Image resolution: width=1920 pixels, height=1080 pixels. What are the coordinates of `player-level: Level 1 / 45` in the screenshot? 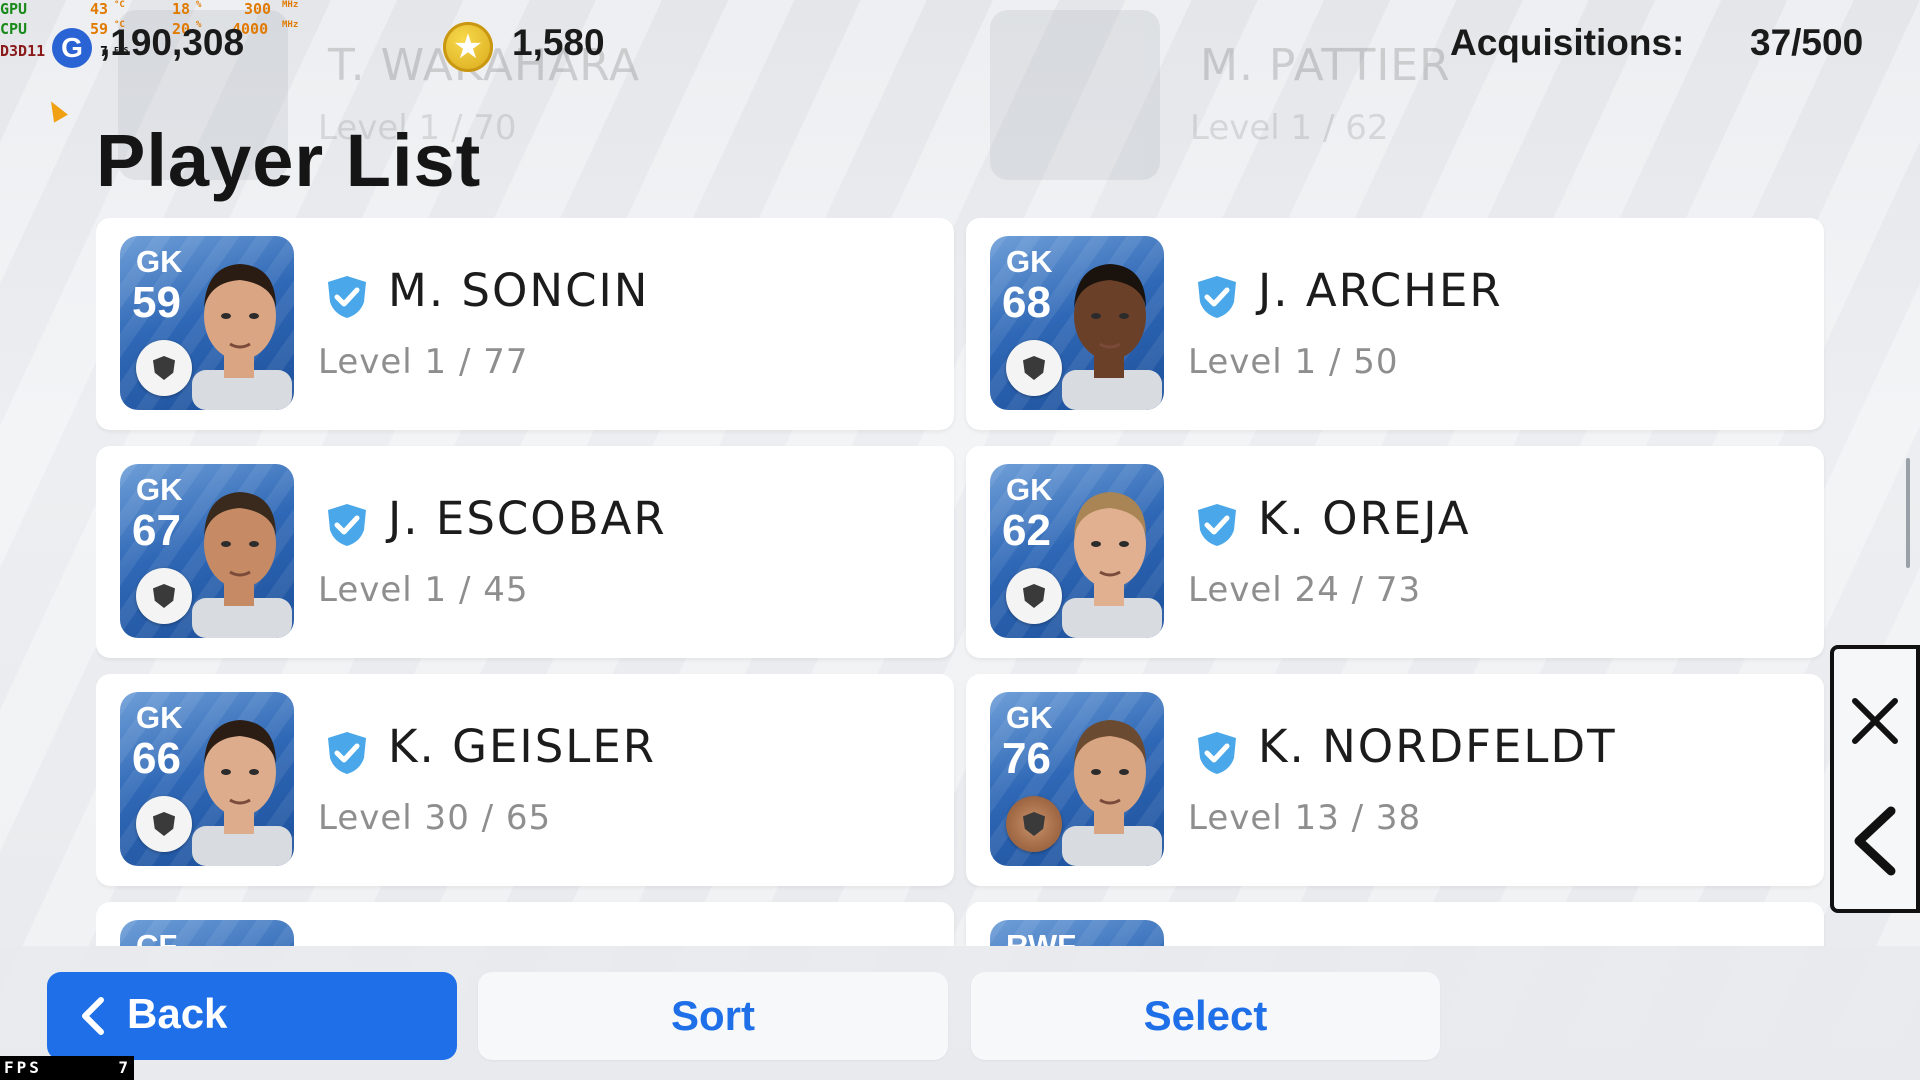 It's located at (423, 590).